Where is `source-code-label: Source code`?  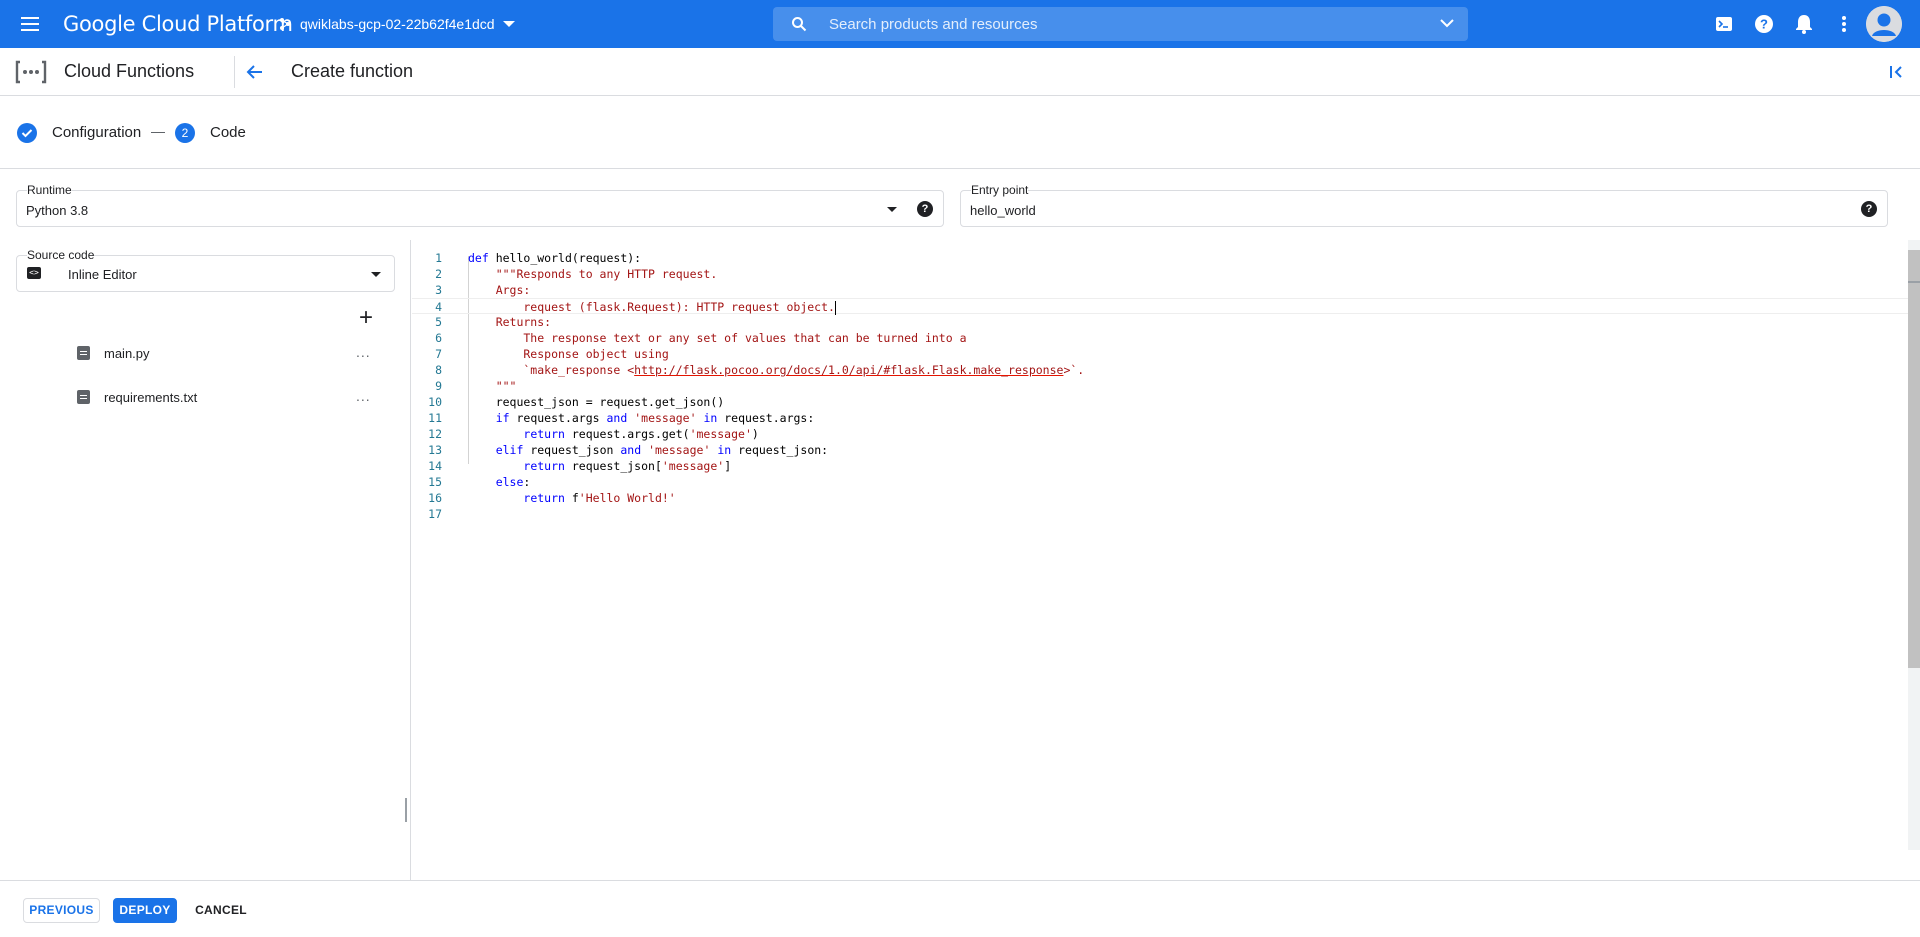
source-code-label: Source code is located at coordinates (61, 255).